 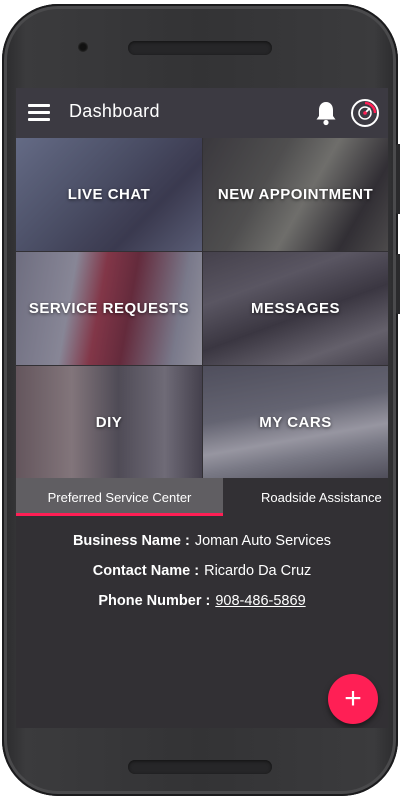 I want to click on new-appointment-tile: NEW APPOINTMENT, so click(x=295, y=194).